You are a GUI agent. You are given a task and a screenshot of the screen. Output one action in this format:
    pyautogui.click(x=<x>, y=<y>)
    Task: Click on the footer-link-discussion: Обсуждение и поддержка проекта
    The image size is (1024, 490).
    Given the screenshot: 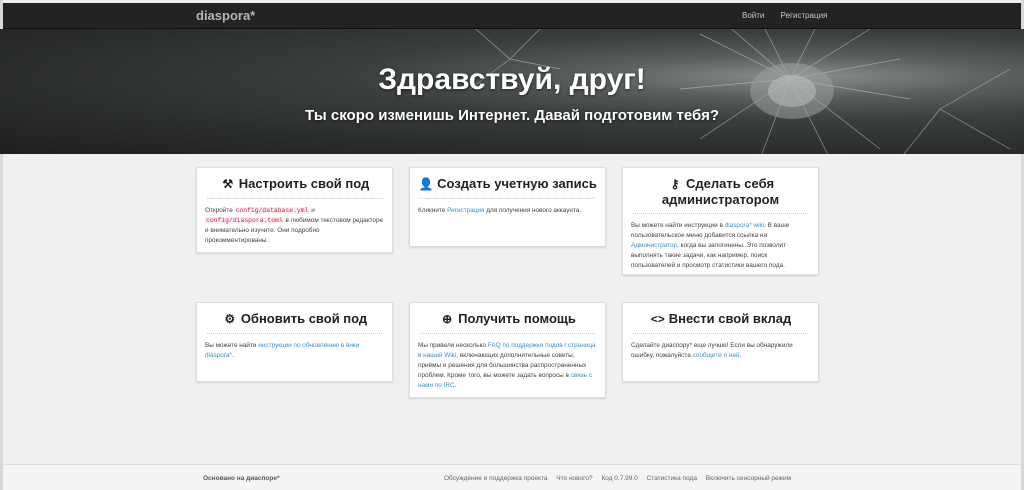 What is the action you would take?
    pyautogui.click(x=495, y=478)
    